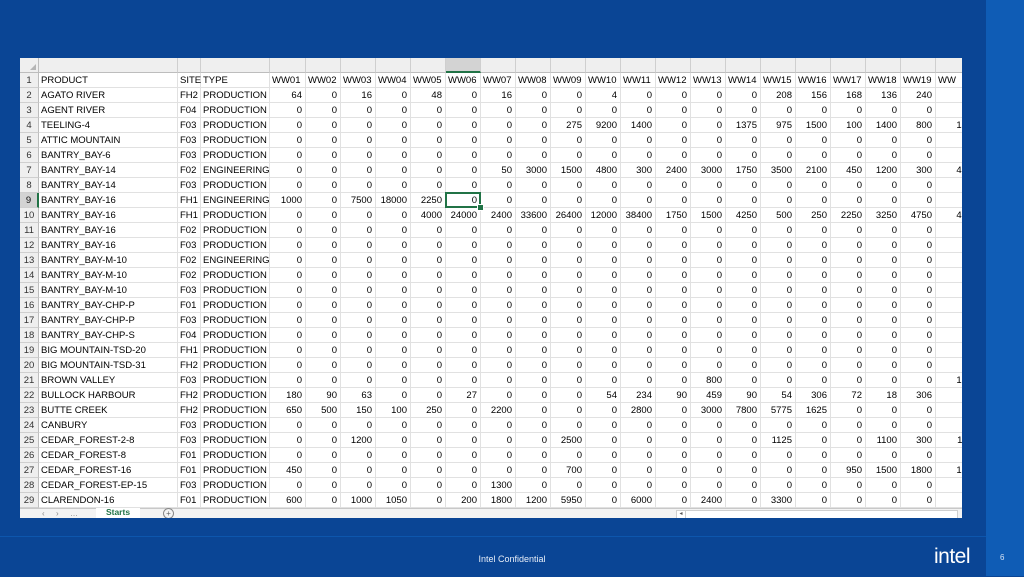  I want to click on data-cell: 4000, so click(428, 215).